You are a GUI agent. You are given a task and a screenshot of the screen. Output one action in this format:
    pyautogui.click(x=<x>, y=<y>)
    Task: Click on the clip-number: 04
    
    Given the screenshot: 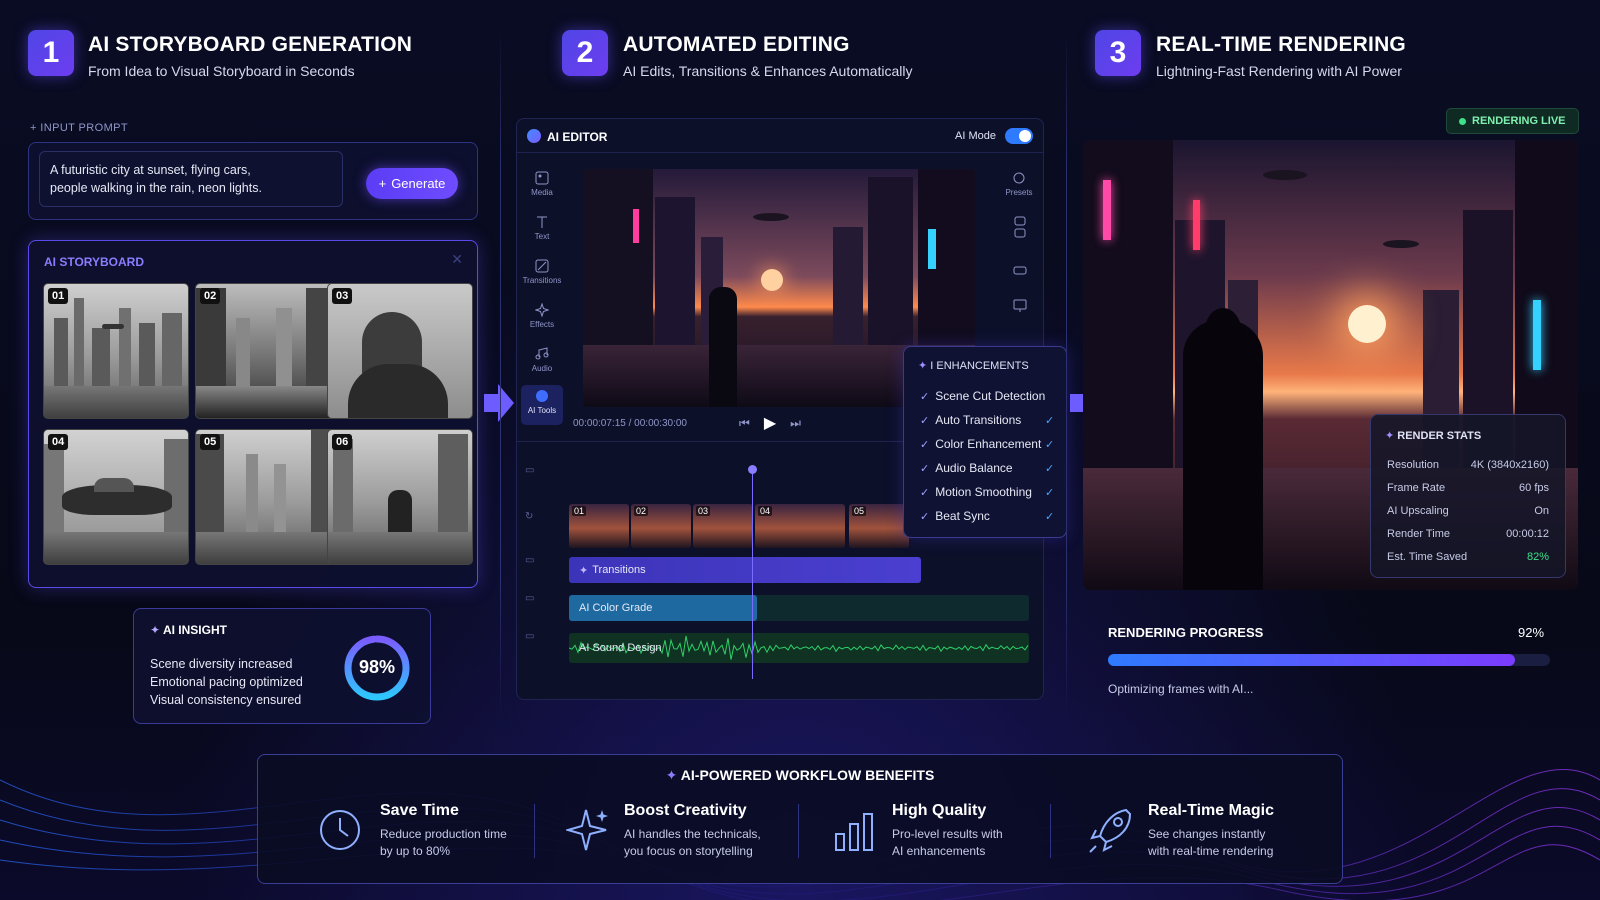 What is the action you would take?
    pyautogui.click(x=765, y=511)
    